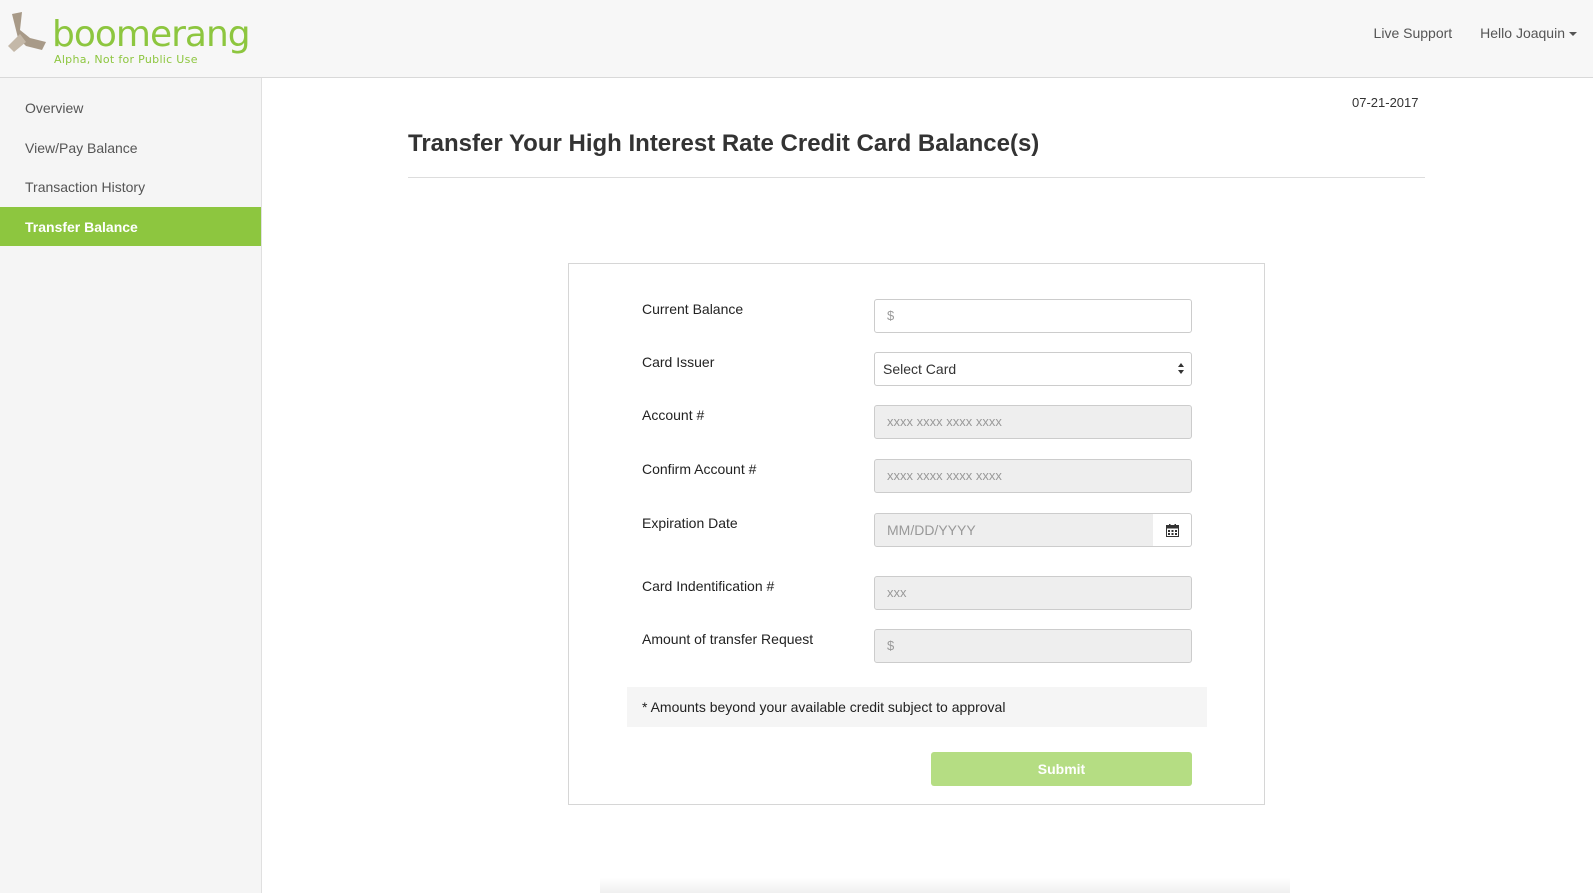 The width and height of the screenshot is (1593, 893). Describe the element at coordinates (728, 639) in the screenshot. I see `transfer-amount-label: Amount of transfer Request` at that location.